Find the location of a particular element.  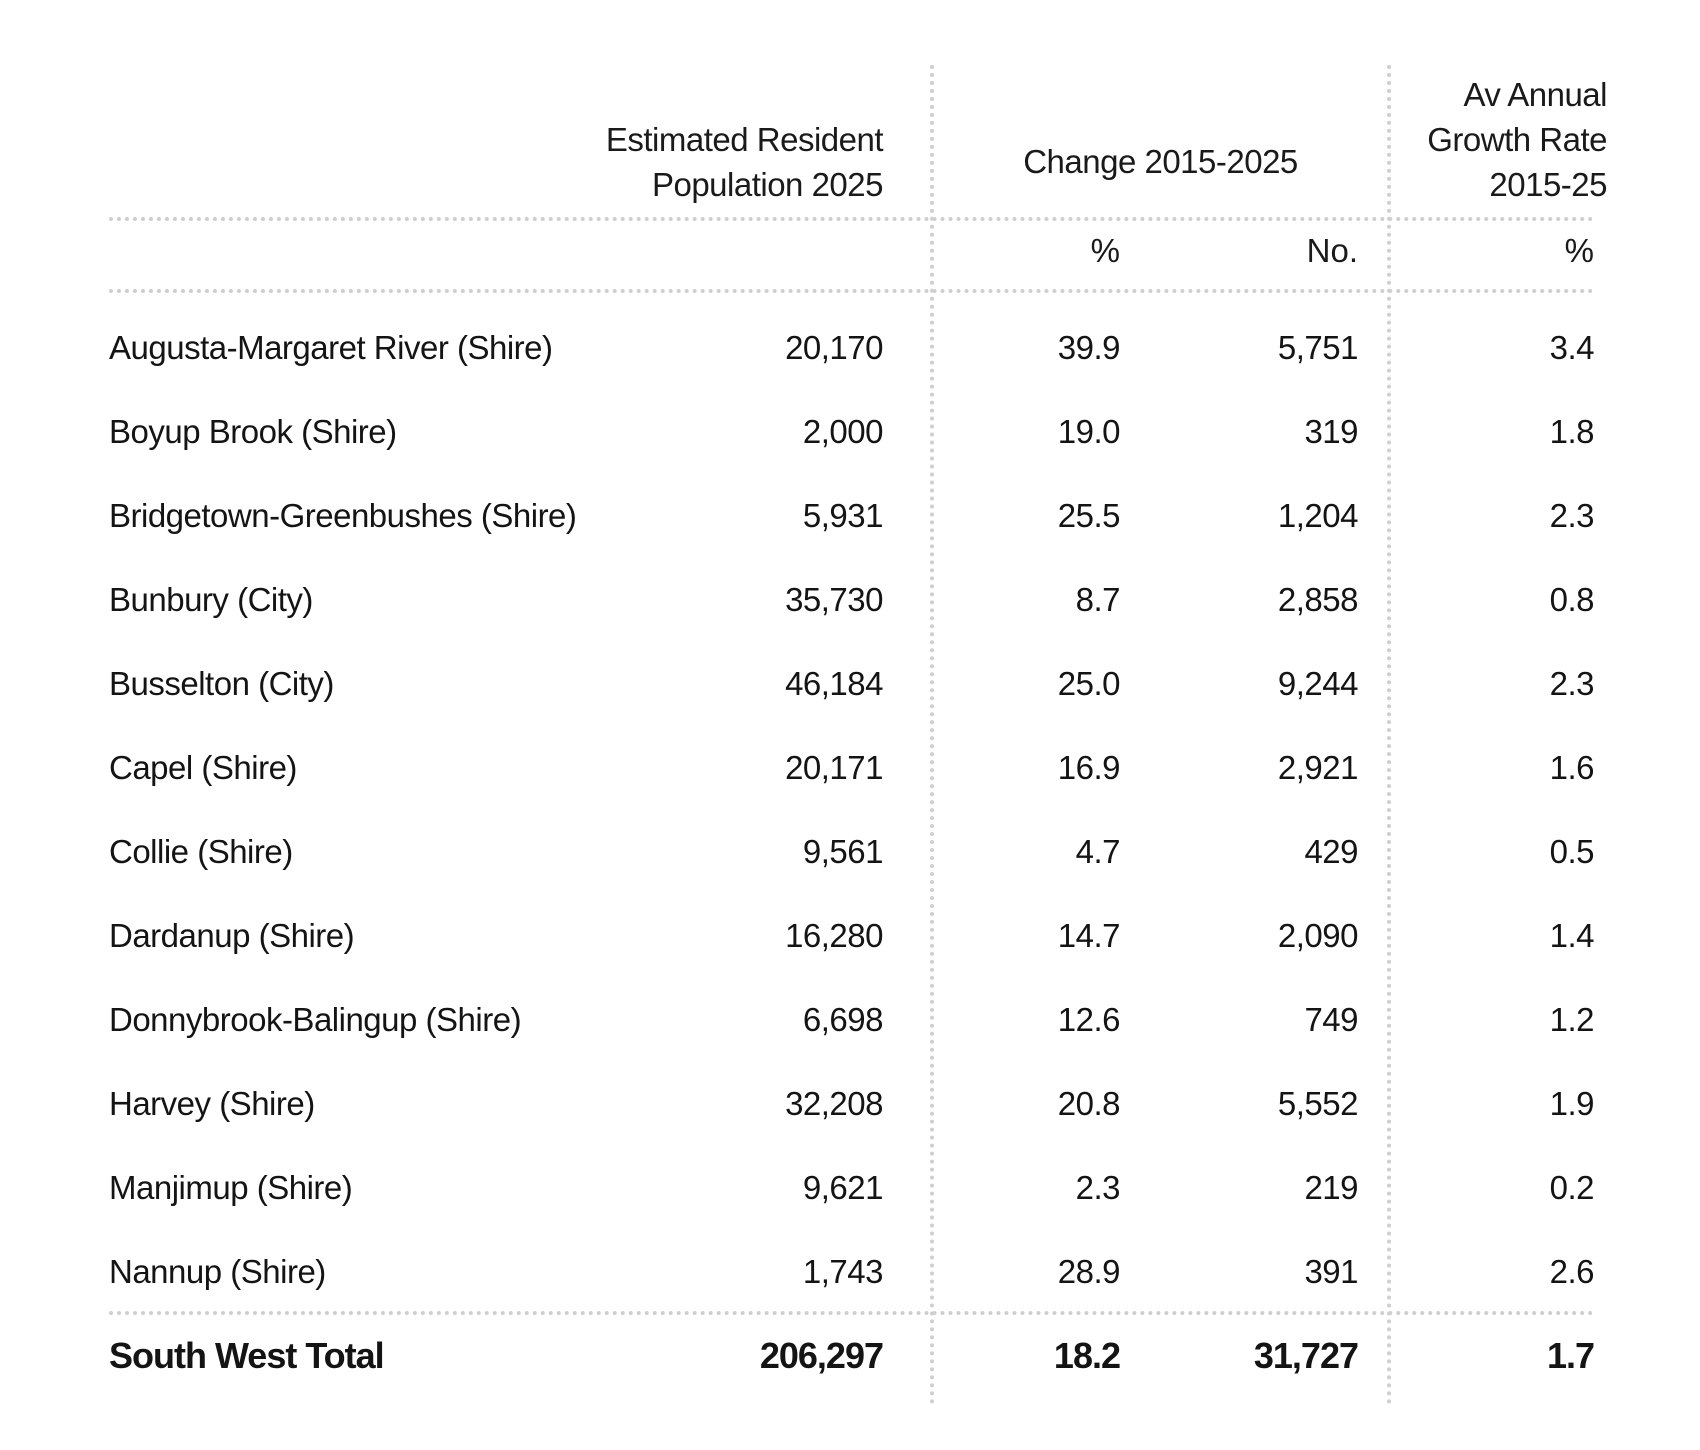

table-row: Capel (Shire) 20,171 16.9 2,921 1.6 is located at coordinates (850, 768).